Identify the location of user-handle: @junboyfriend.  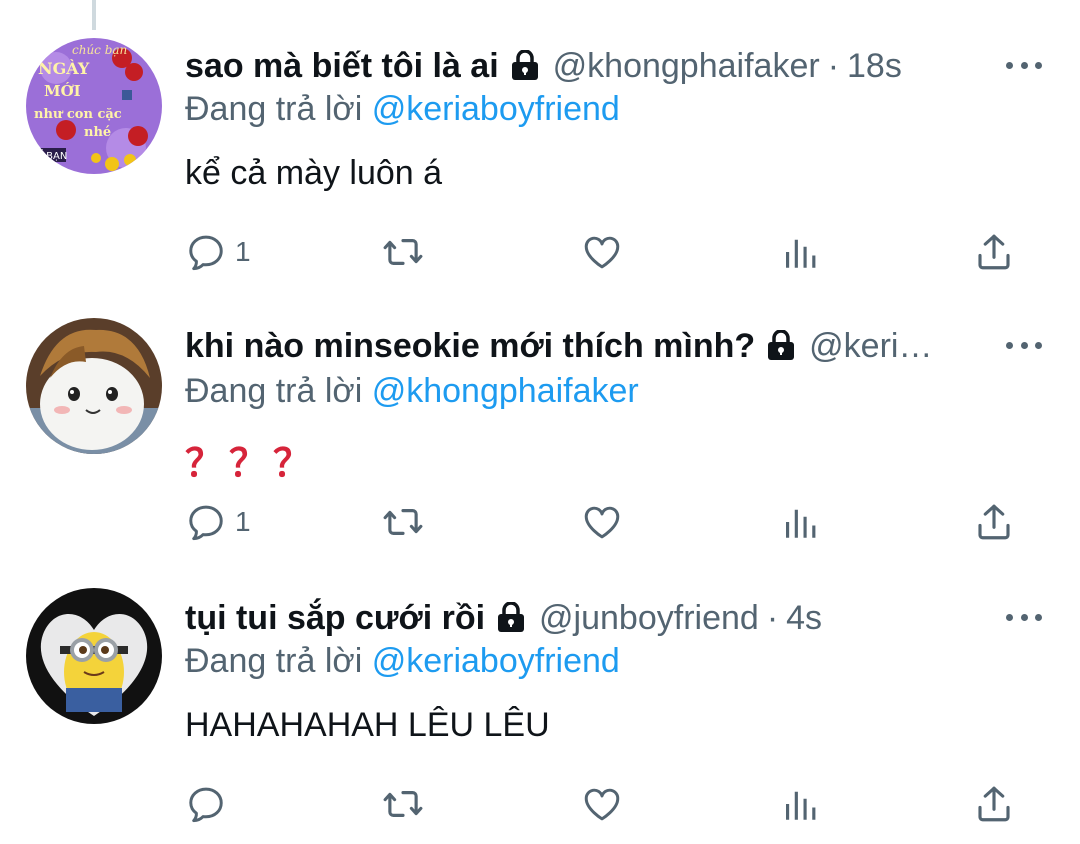
(649, 618).